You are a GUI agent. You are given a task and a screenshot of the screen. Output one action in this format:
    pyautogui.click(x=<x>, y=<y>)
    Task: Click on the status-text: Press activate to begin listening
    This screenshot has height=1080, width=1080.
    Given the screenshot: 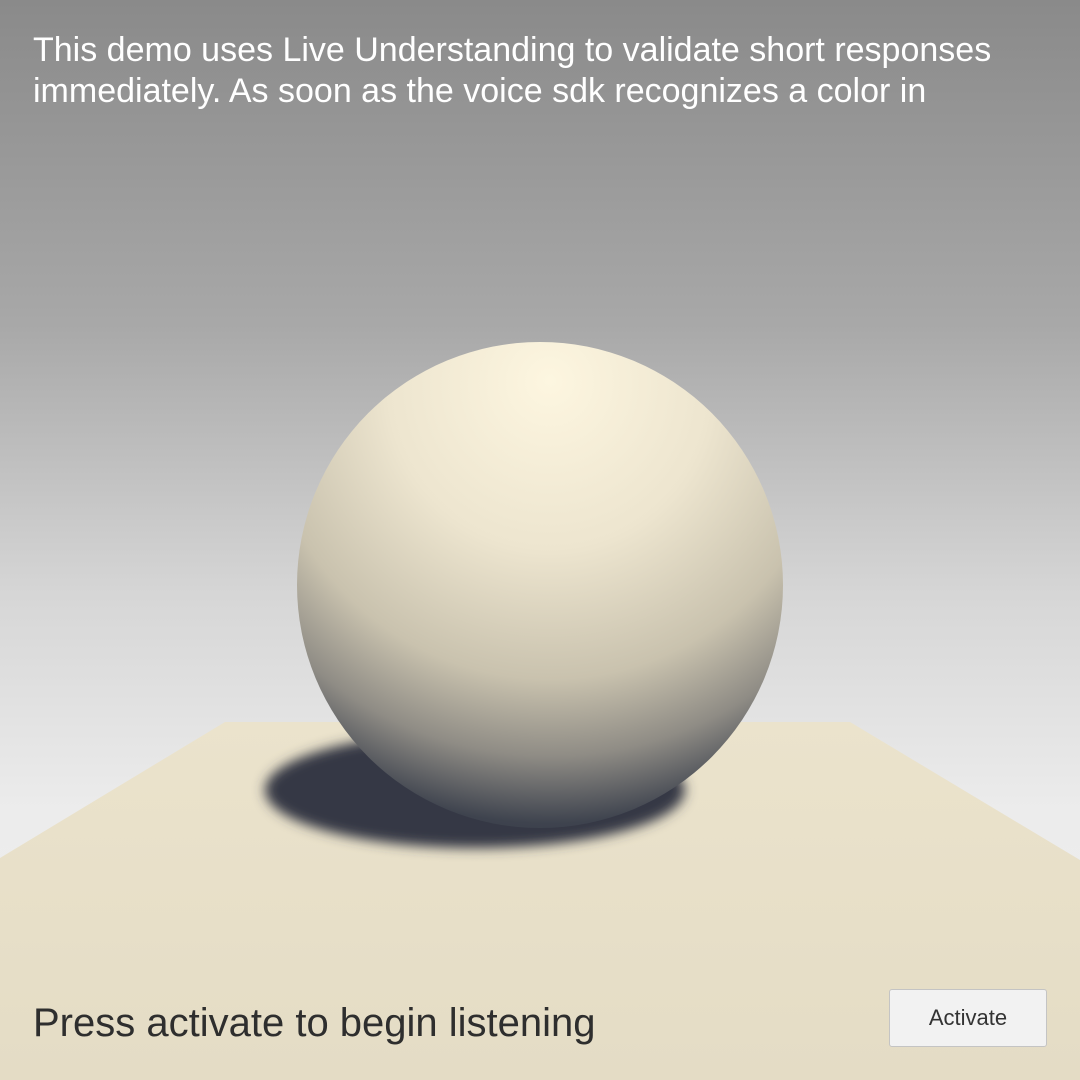 What is the action you would take?
    pyautogui.click(x=314, y=1023)
    